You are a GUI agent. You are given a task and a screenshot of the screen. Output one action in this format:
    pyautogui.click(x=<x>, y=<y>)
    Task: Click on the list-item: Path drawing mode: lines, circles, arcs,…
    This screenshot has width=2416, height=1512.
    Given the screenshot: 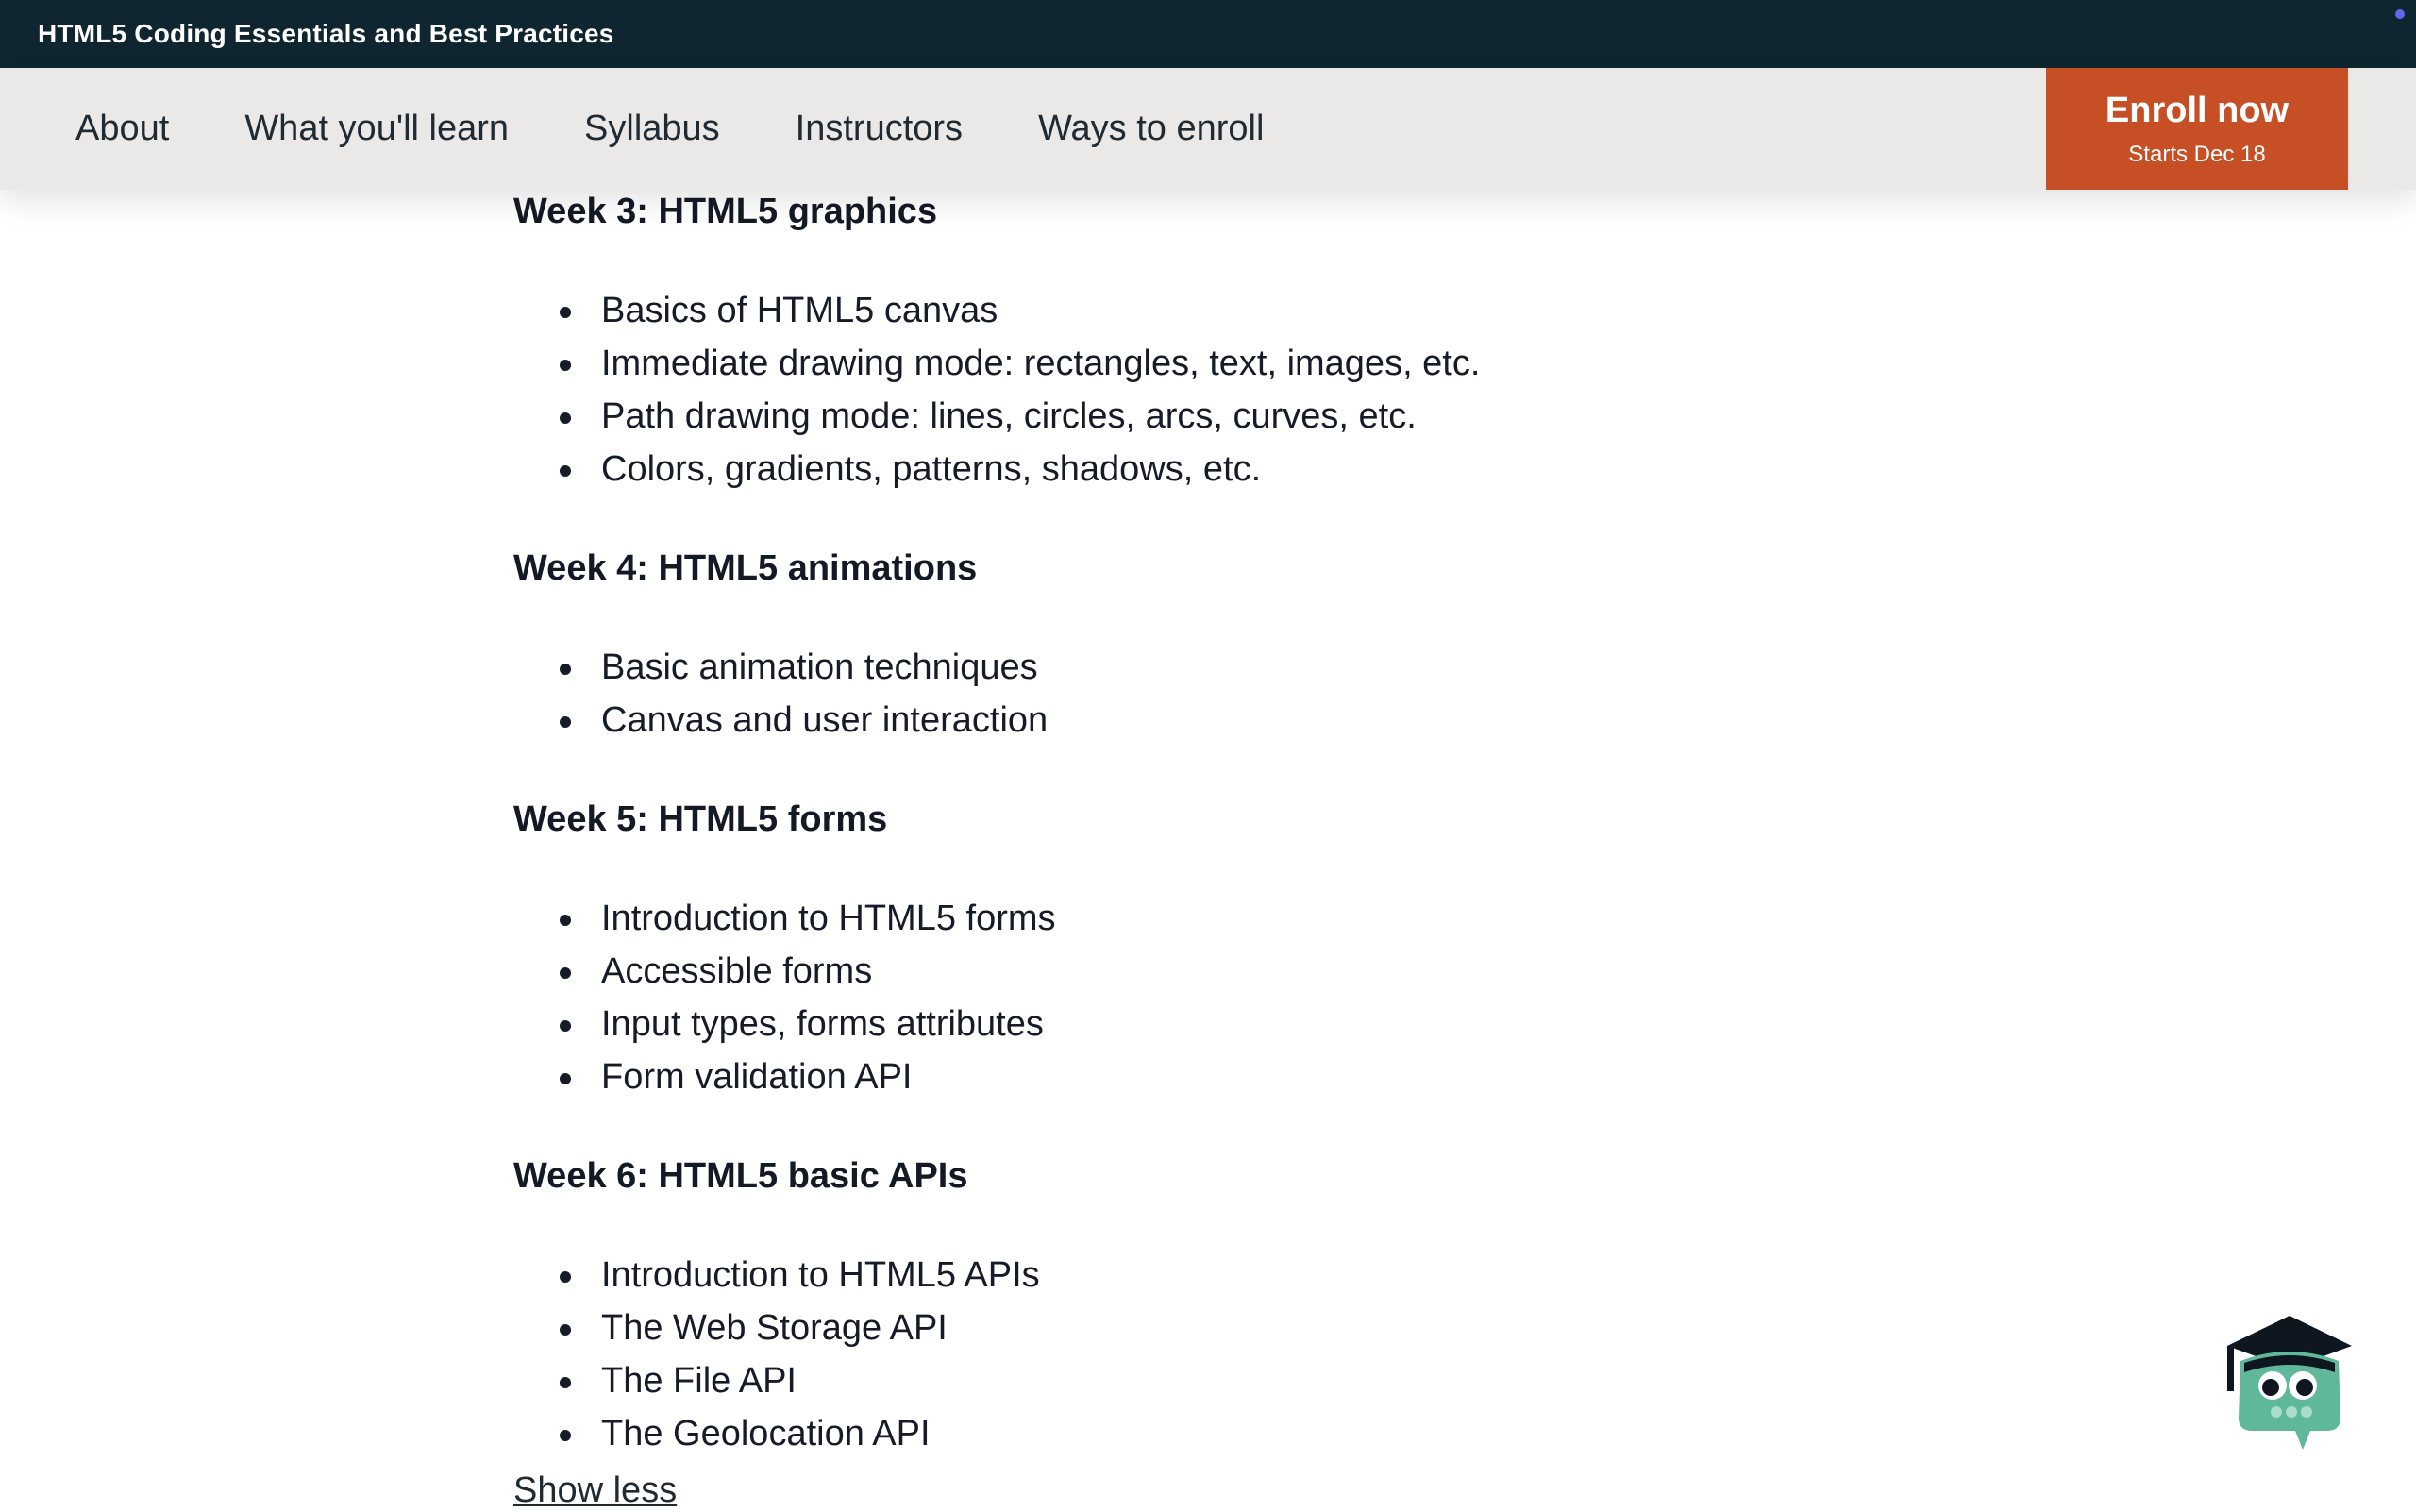 What is the action you would take?
    pyautogui.click(x=1221, y=416)
    